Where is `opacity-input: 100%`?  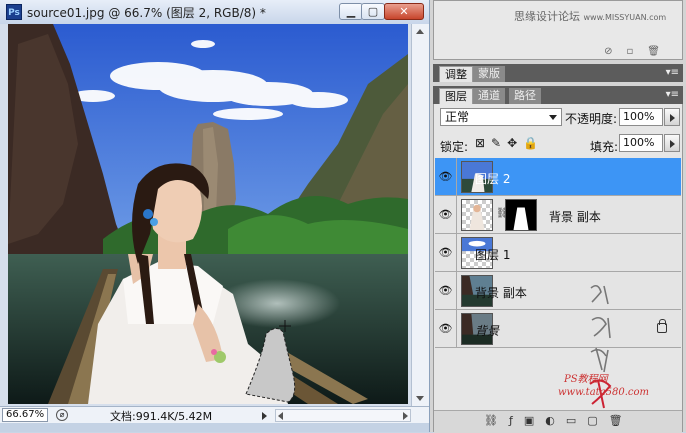 opacity-input: 100% is located at coordinates (641, 117).